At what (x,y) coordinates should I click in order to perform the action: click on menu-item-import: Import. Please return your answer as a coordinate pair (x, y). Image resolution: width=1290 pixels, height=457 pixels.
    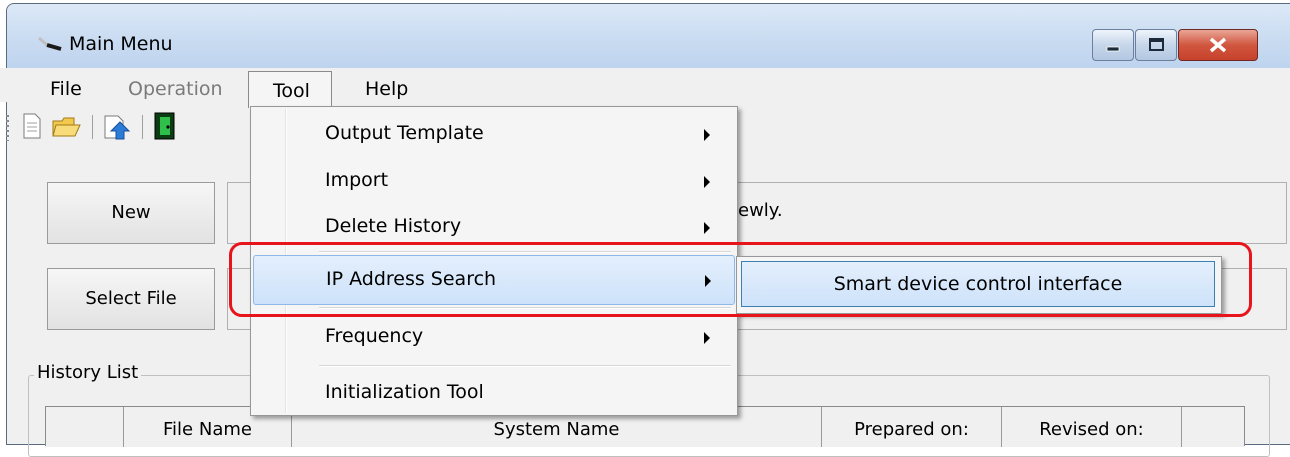
    Looking at the image, I should click on (494, 182).